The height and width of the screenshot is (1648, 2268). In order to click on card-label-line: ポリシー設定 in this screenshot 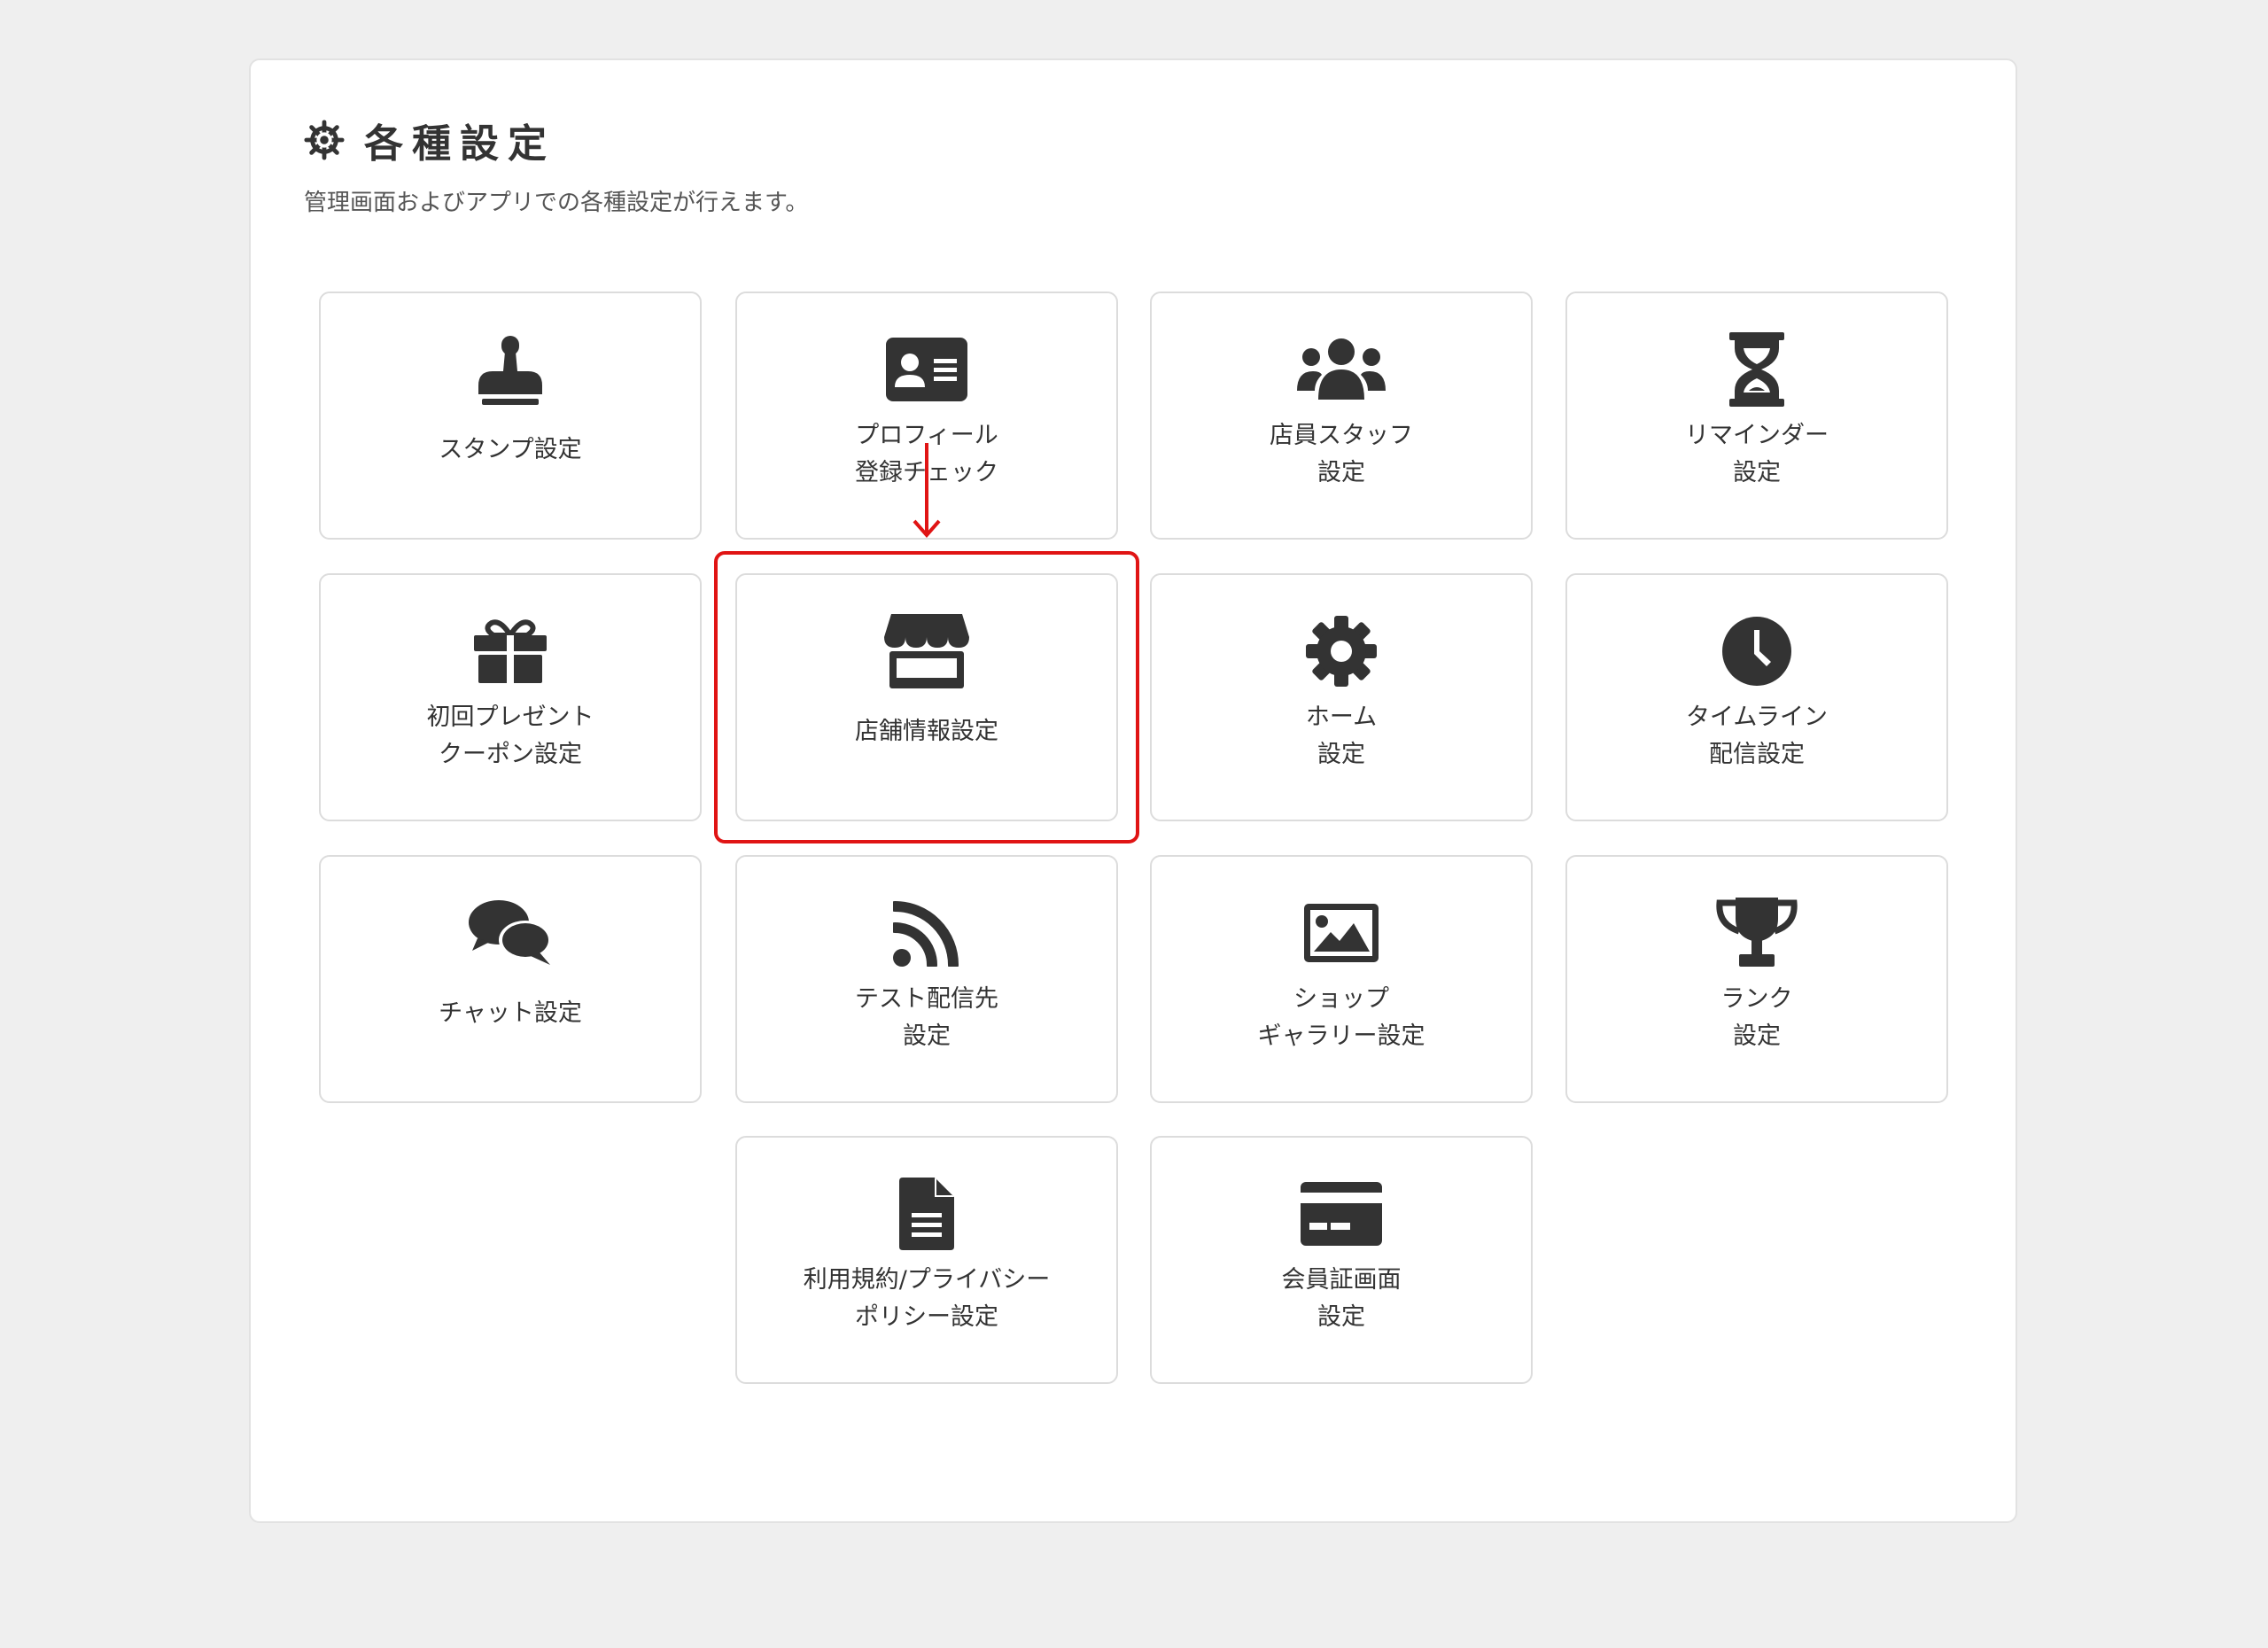, I will do `click(927, 1317)`.